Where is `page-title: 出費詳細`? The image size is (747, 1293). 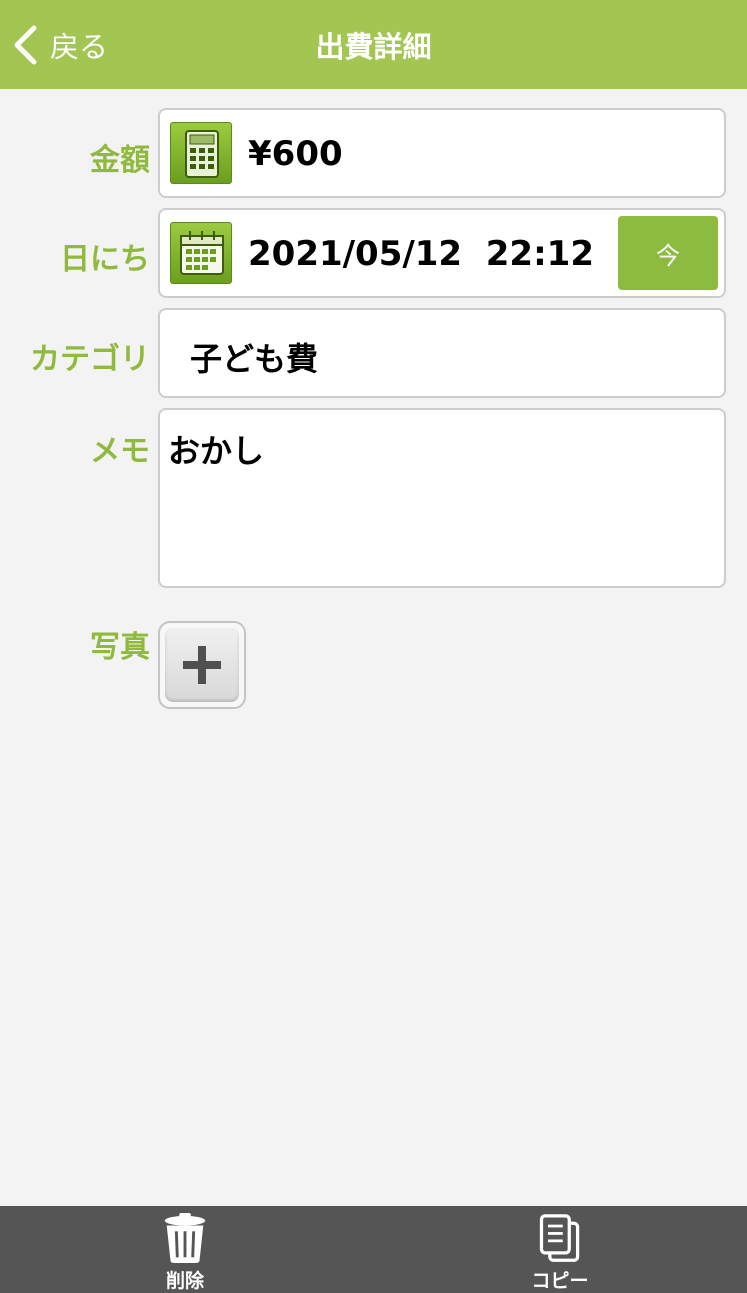 page-title: 出費詳細 is located at coordinates (373, 47).